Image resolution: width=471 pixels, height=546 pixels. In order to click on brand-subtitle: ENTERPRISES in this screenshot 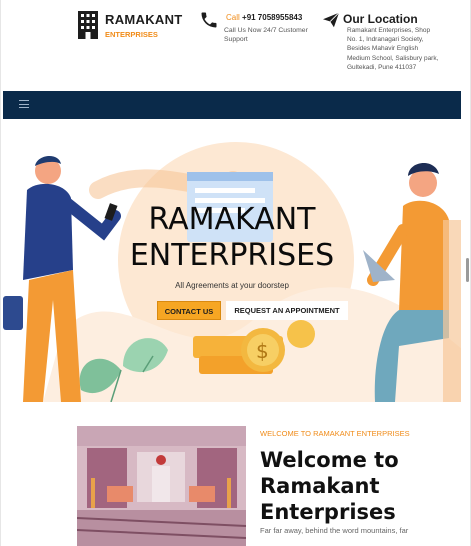, I will do `click(131, 34)`.